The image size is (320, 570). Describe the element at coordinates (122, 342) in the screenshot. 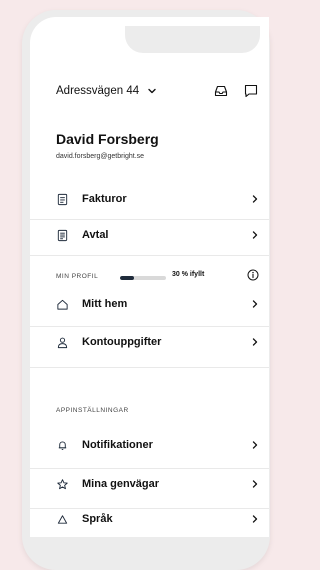

I see `menu-item-label: Kontouppgifter` at that location.